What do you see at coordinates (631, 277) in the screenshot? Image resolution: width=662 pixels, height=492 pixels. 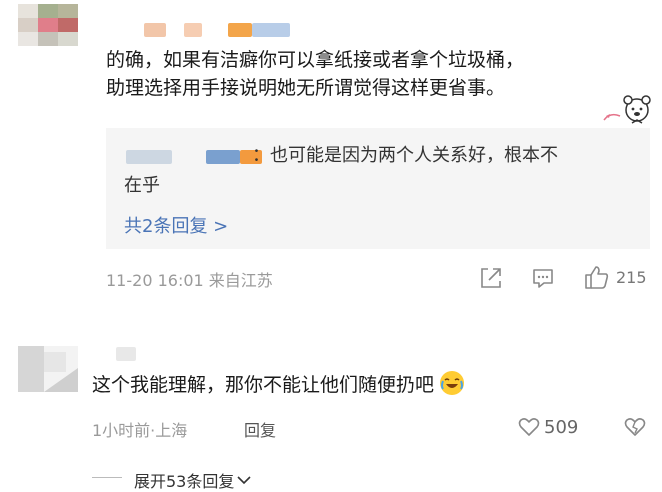 I see `like-count: 215` at bounding box center [631, 277].